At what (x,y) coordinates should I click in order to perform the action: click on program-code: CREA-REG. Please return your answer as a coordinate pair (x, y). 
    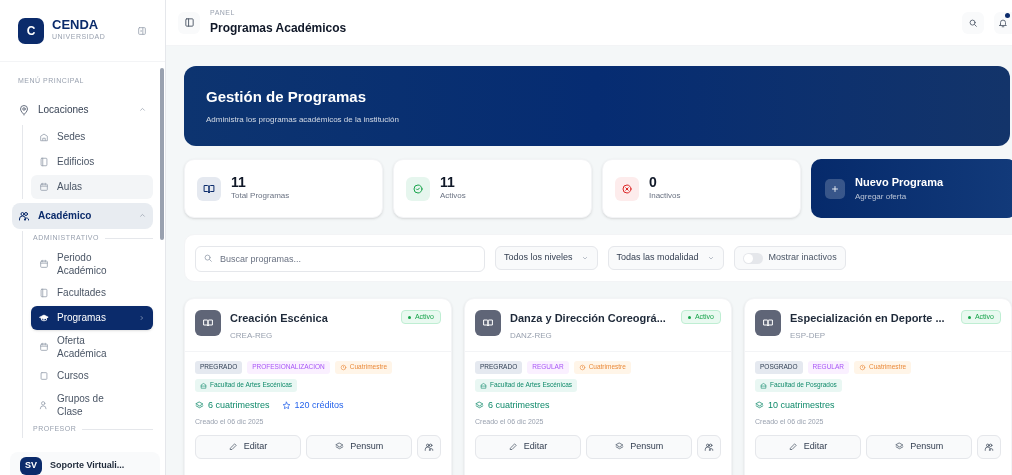
    Looking at the image, I should click on (252, 335).